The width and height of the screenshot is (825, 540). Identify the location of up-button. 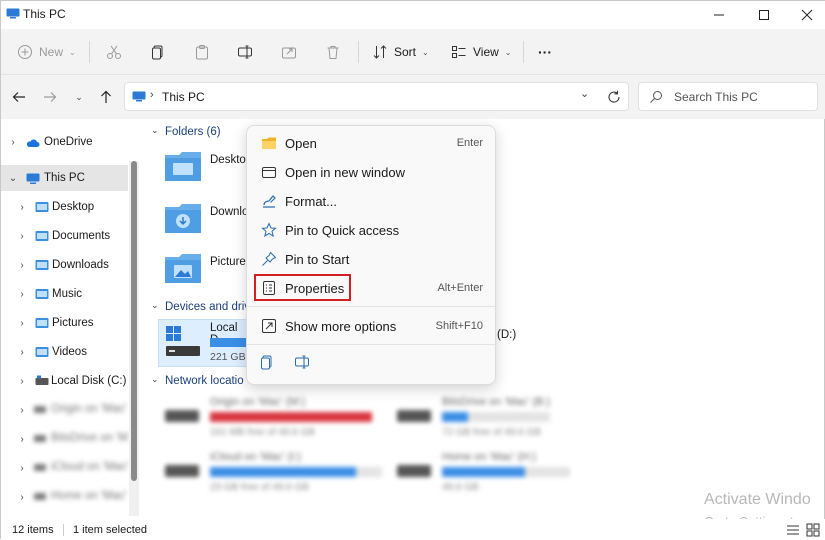
(106, 97).